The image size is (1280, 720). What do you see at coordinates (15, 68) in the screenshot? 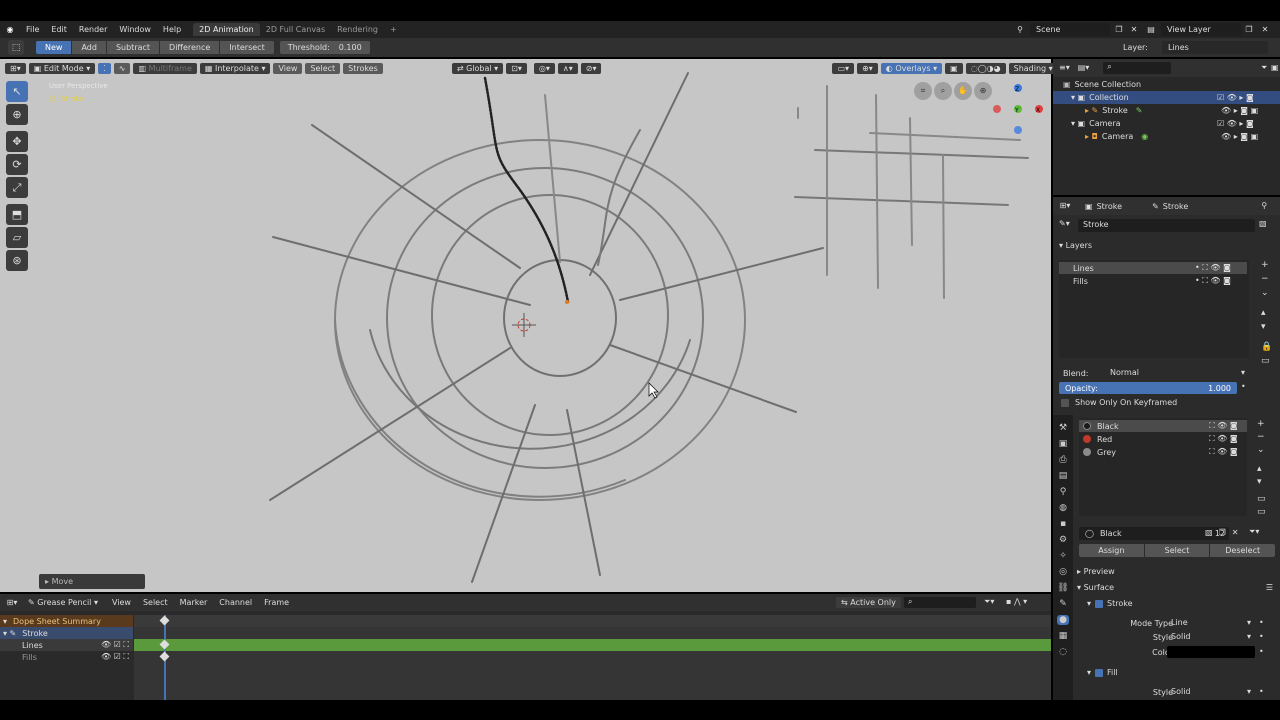
I see `editor-type-icon: ⊞▾` at bounding box center [15, 68].